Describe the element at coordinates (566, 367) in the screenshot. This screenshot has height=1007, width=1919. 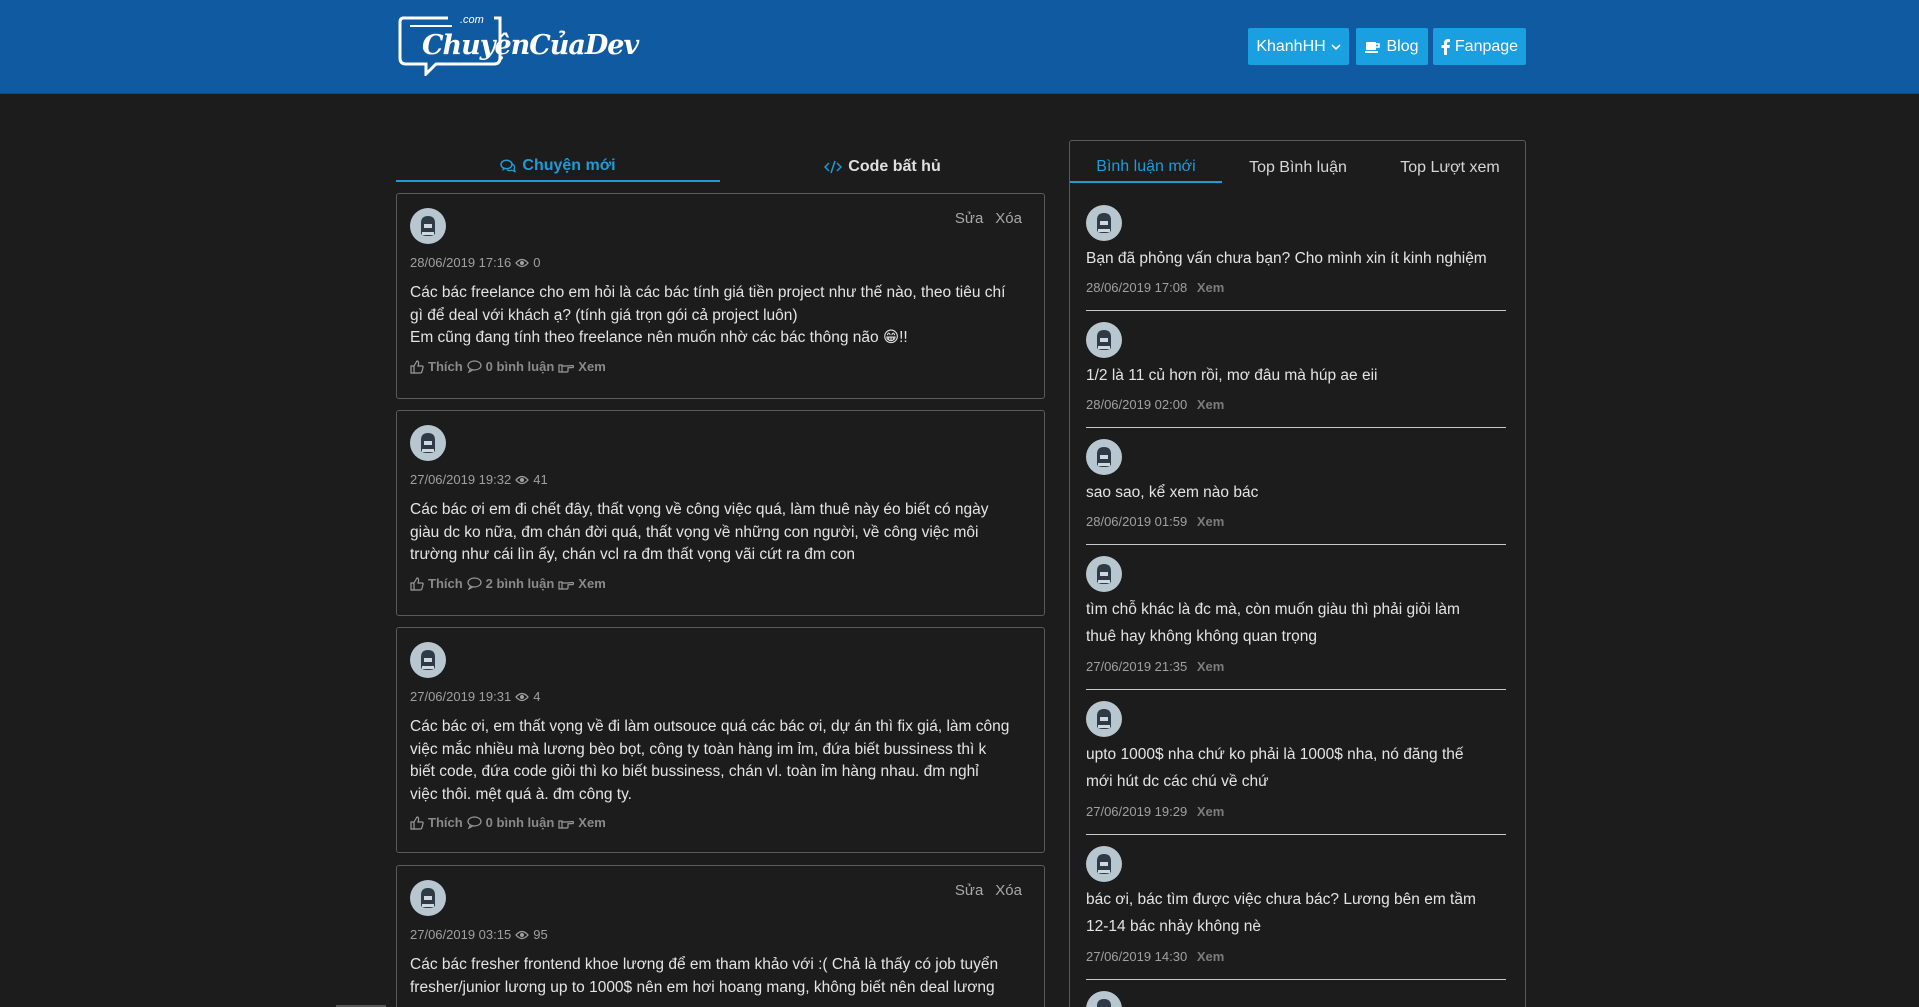
I see `hand-pointer-icon` at that location.